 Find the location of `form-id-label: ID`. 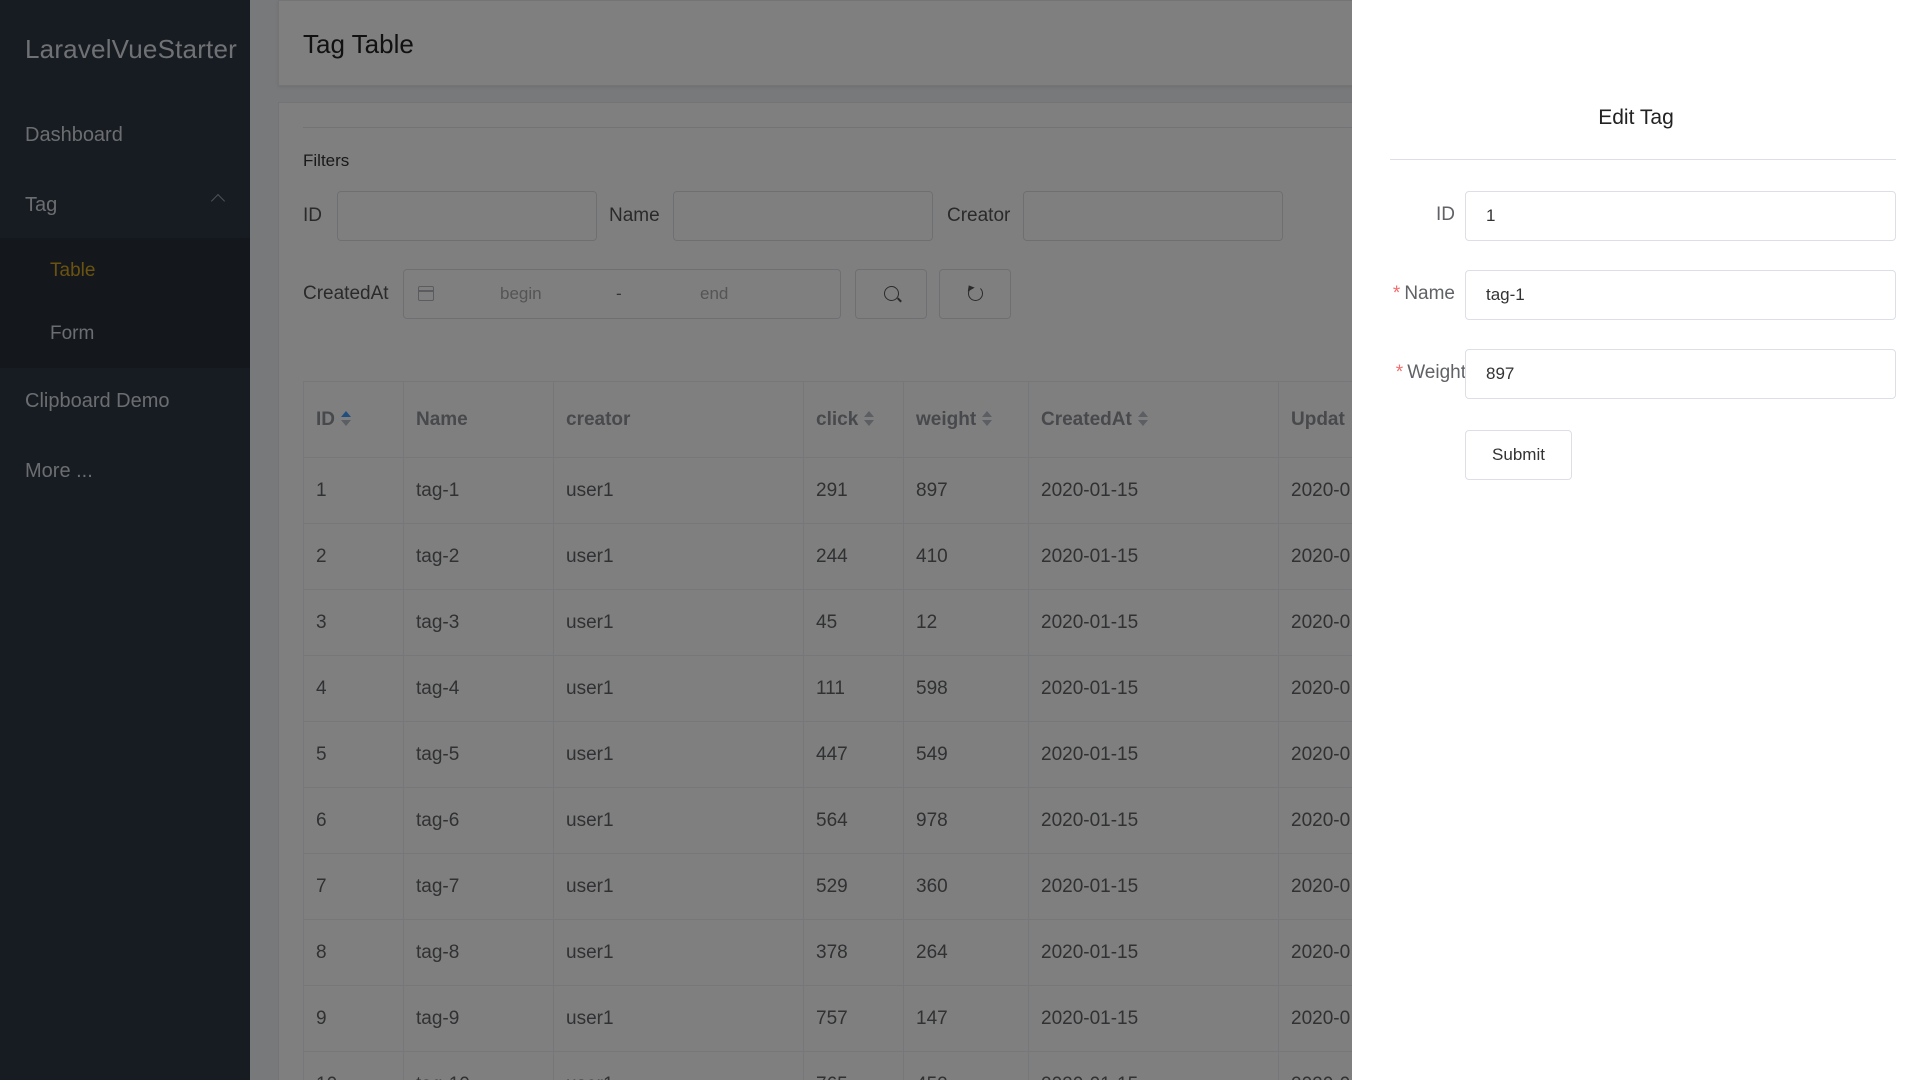

form-id-label: ID is located at coordinates (1445, 214).